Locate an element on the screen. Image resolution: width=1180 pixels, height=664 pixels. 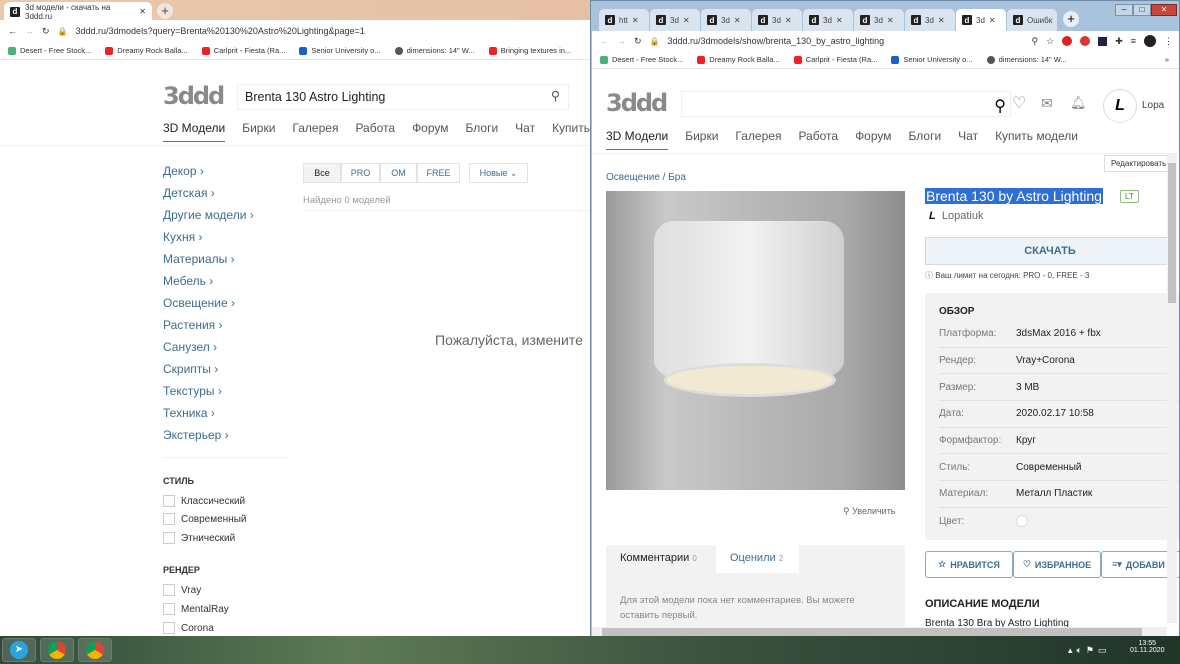
category-link: Декор › is located at coordinates (183, 171).